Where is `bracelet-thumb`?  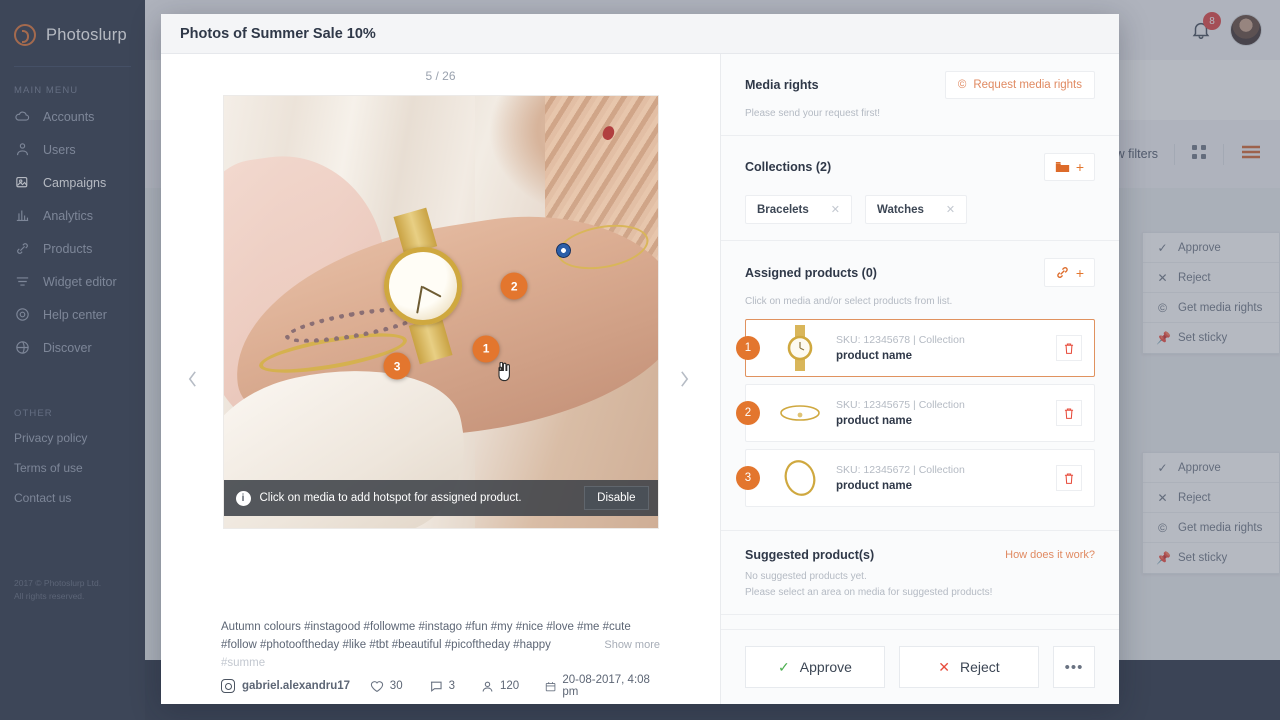
bracelet-thumb is located at coordinates (800, 413).